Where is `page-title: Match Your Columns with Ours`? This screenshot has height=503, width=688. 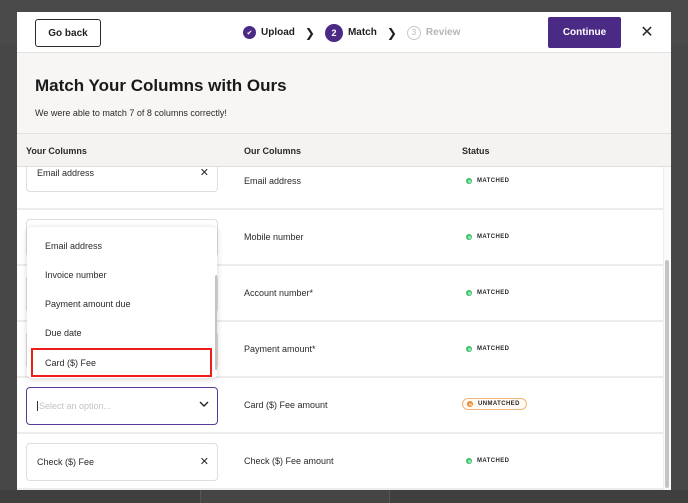
page-title: Match Your Columns with Ours is located at coordinates (161, 85).